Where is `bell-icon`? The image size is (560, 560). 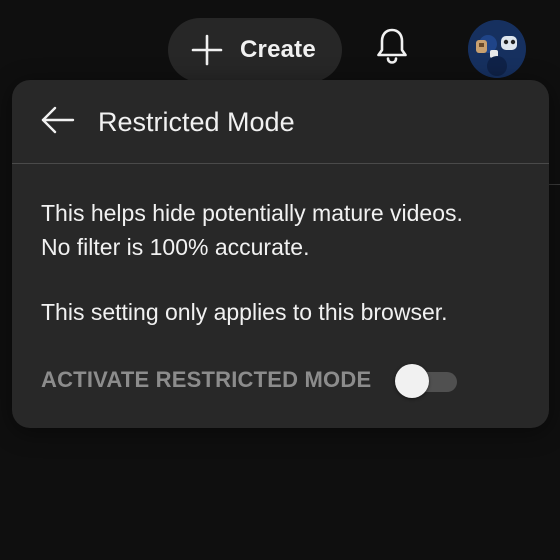 bell-icon is located at coordinates (392, 48).